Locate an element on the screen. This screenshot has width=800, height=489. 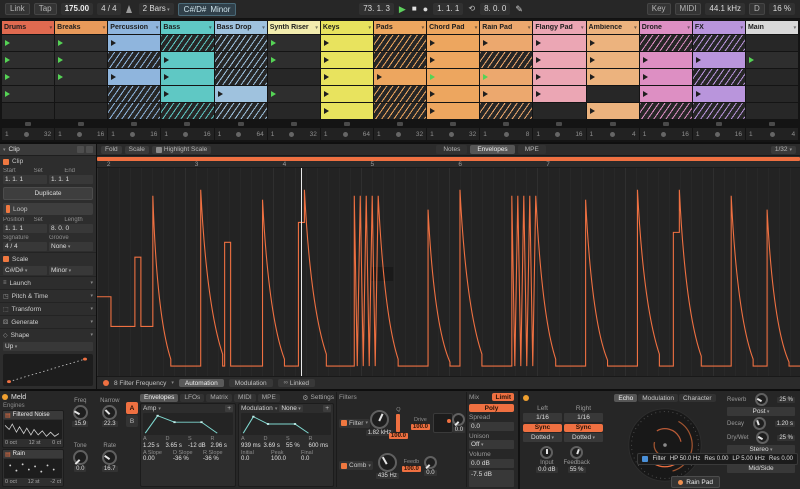
engine-tab-b: B is located at coordinates (132, 421).